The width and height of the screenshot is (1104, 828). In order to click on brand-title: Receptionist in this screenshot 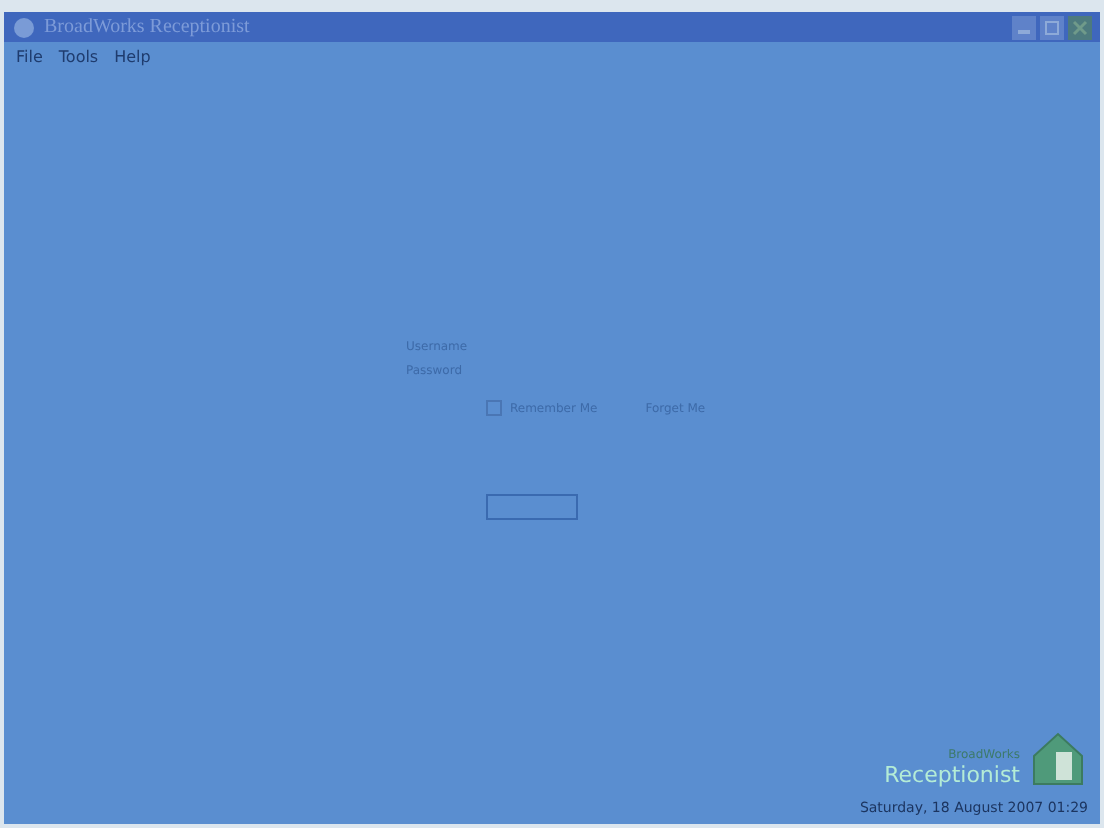, I will do `click(952, 775)`.